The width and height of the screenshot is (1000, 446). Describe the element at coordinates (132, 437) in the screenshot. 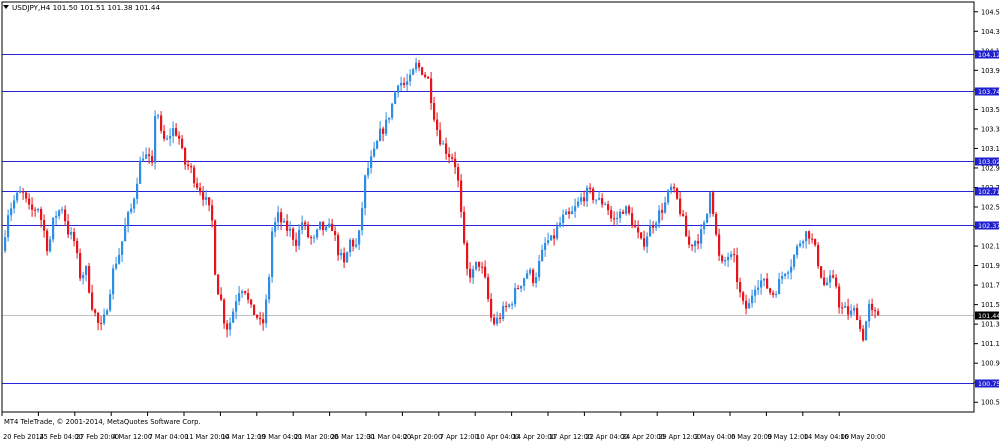

I see `x-tick-label: 4 Mar 12:00` at that location.